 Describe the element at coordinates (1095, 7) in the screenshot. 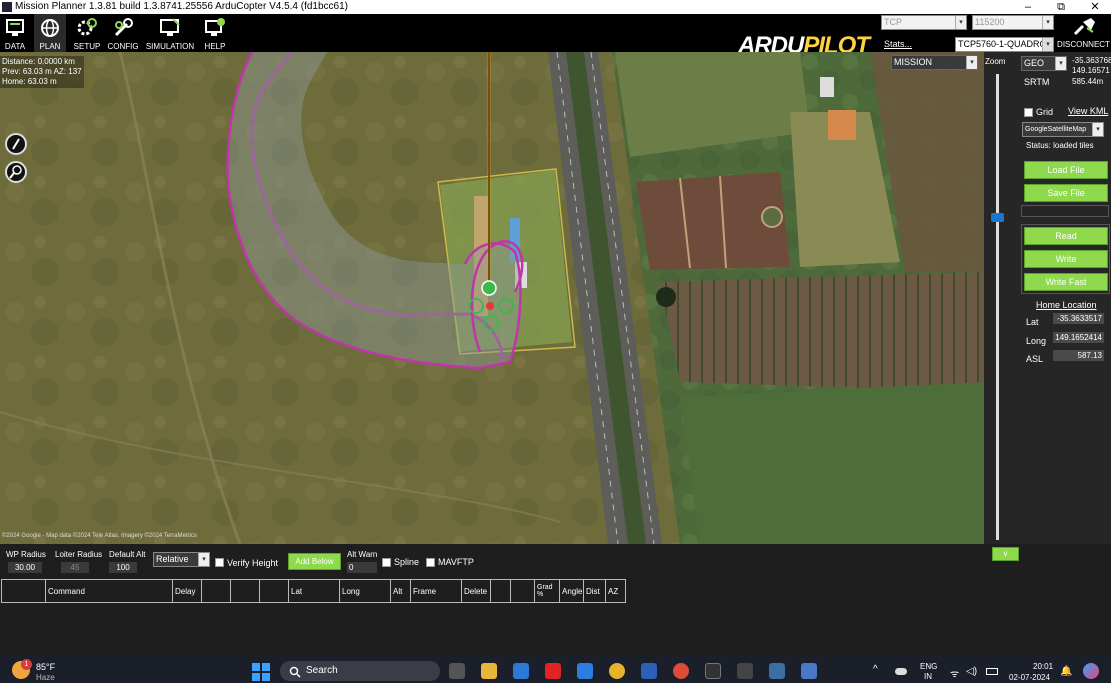

I see `close-button: ✕` at that location.